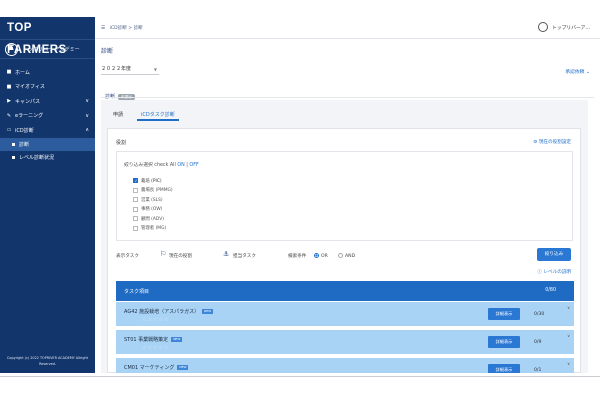 Image resolution: width=600 pixels, height=400 pixels. What do you see at coordinates (47, 116) in the screenshot?
I see `sidebar-item-elearning: ✎ eラーニング ∨` at bounding box center [47, 116].